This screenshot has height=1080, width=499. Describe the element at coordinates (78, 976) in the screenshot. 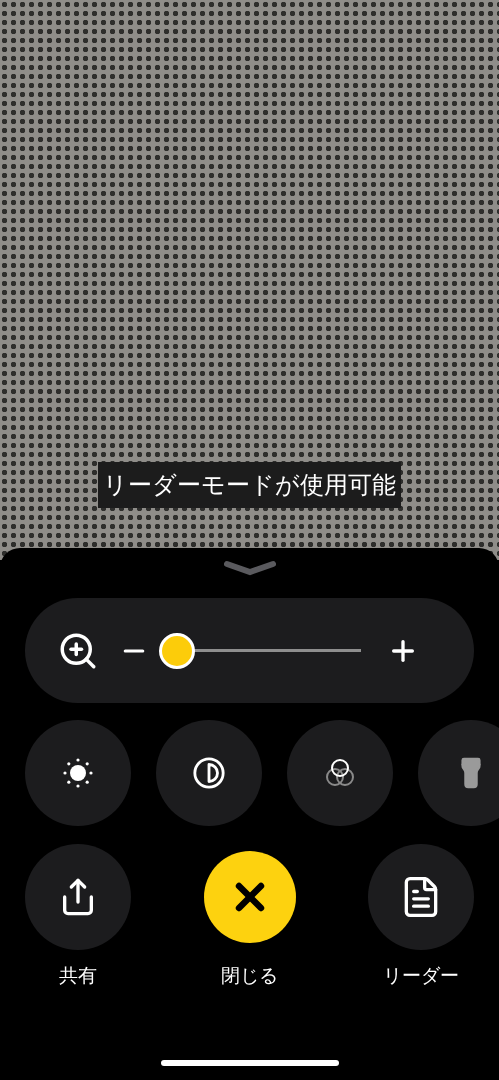

I see `action-label: 共有` at that location.